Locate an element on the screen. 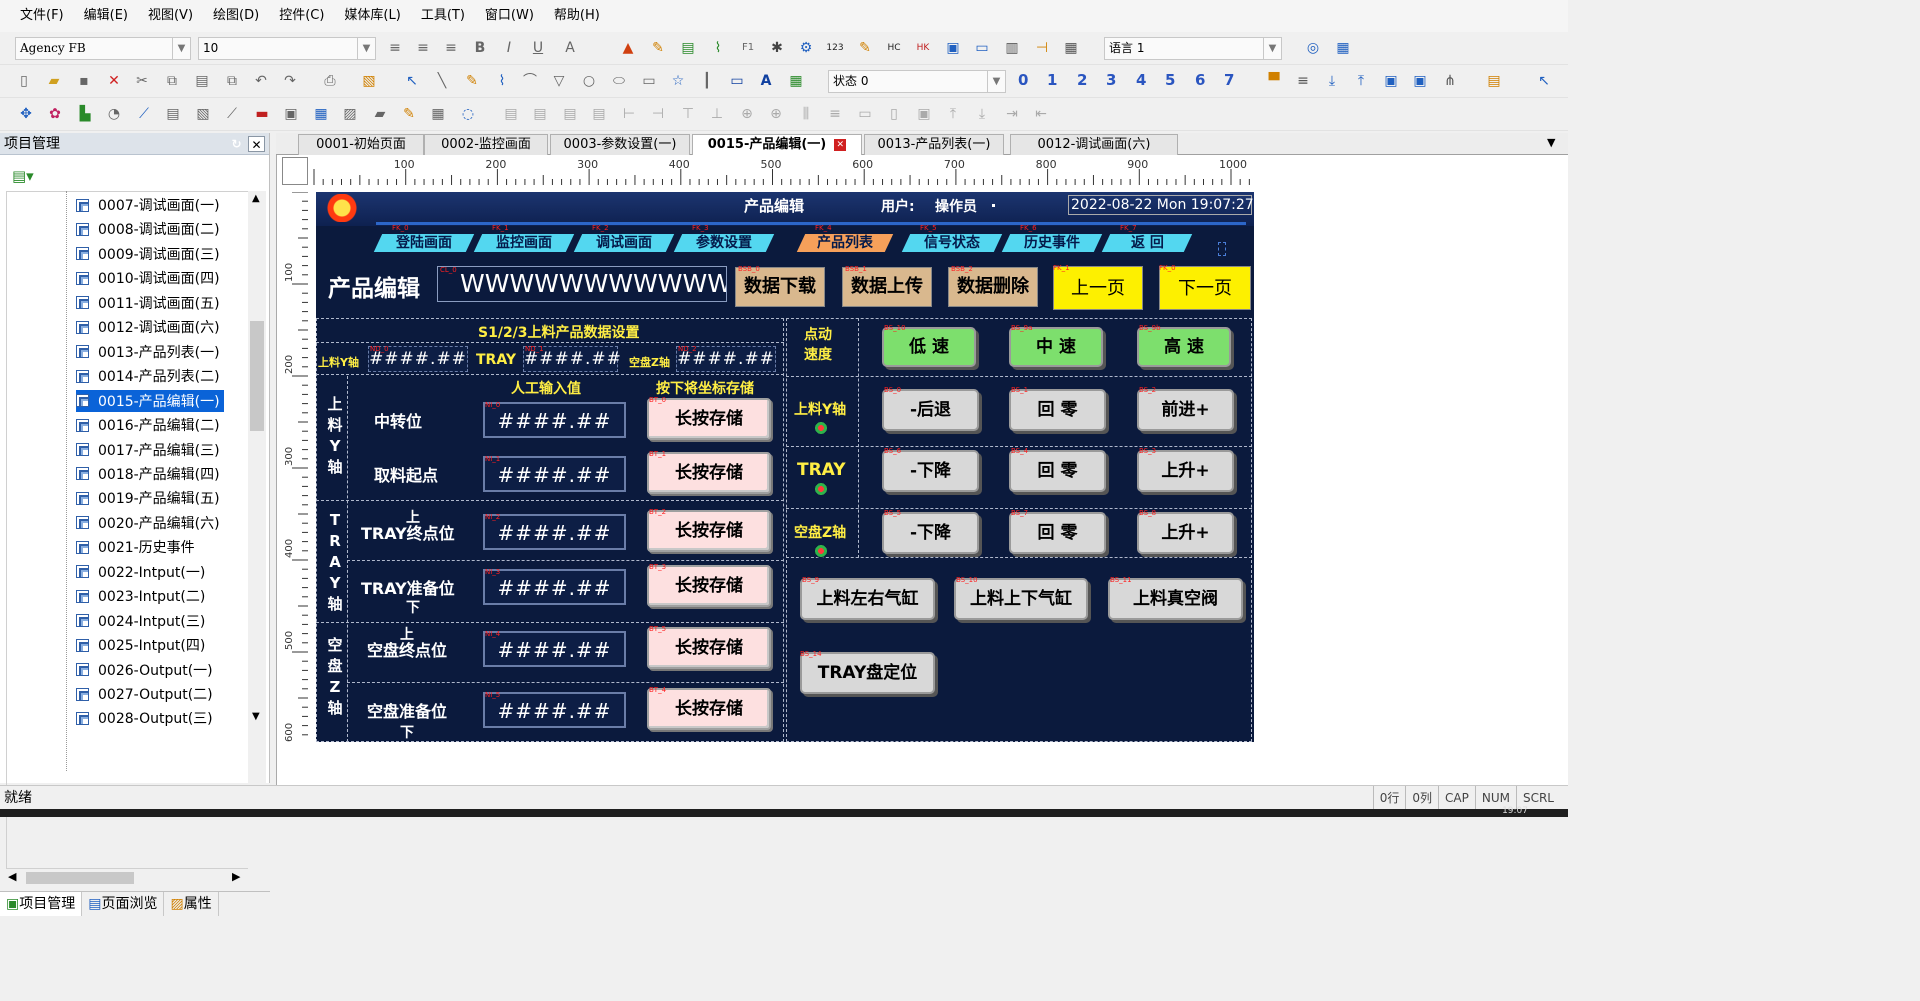 The image size is (1920, 1001). same-width-icon: ▭ is located at coordinates (865, 114).